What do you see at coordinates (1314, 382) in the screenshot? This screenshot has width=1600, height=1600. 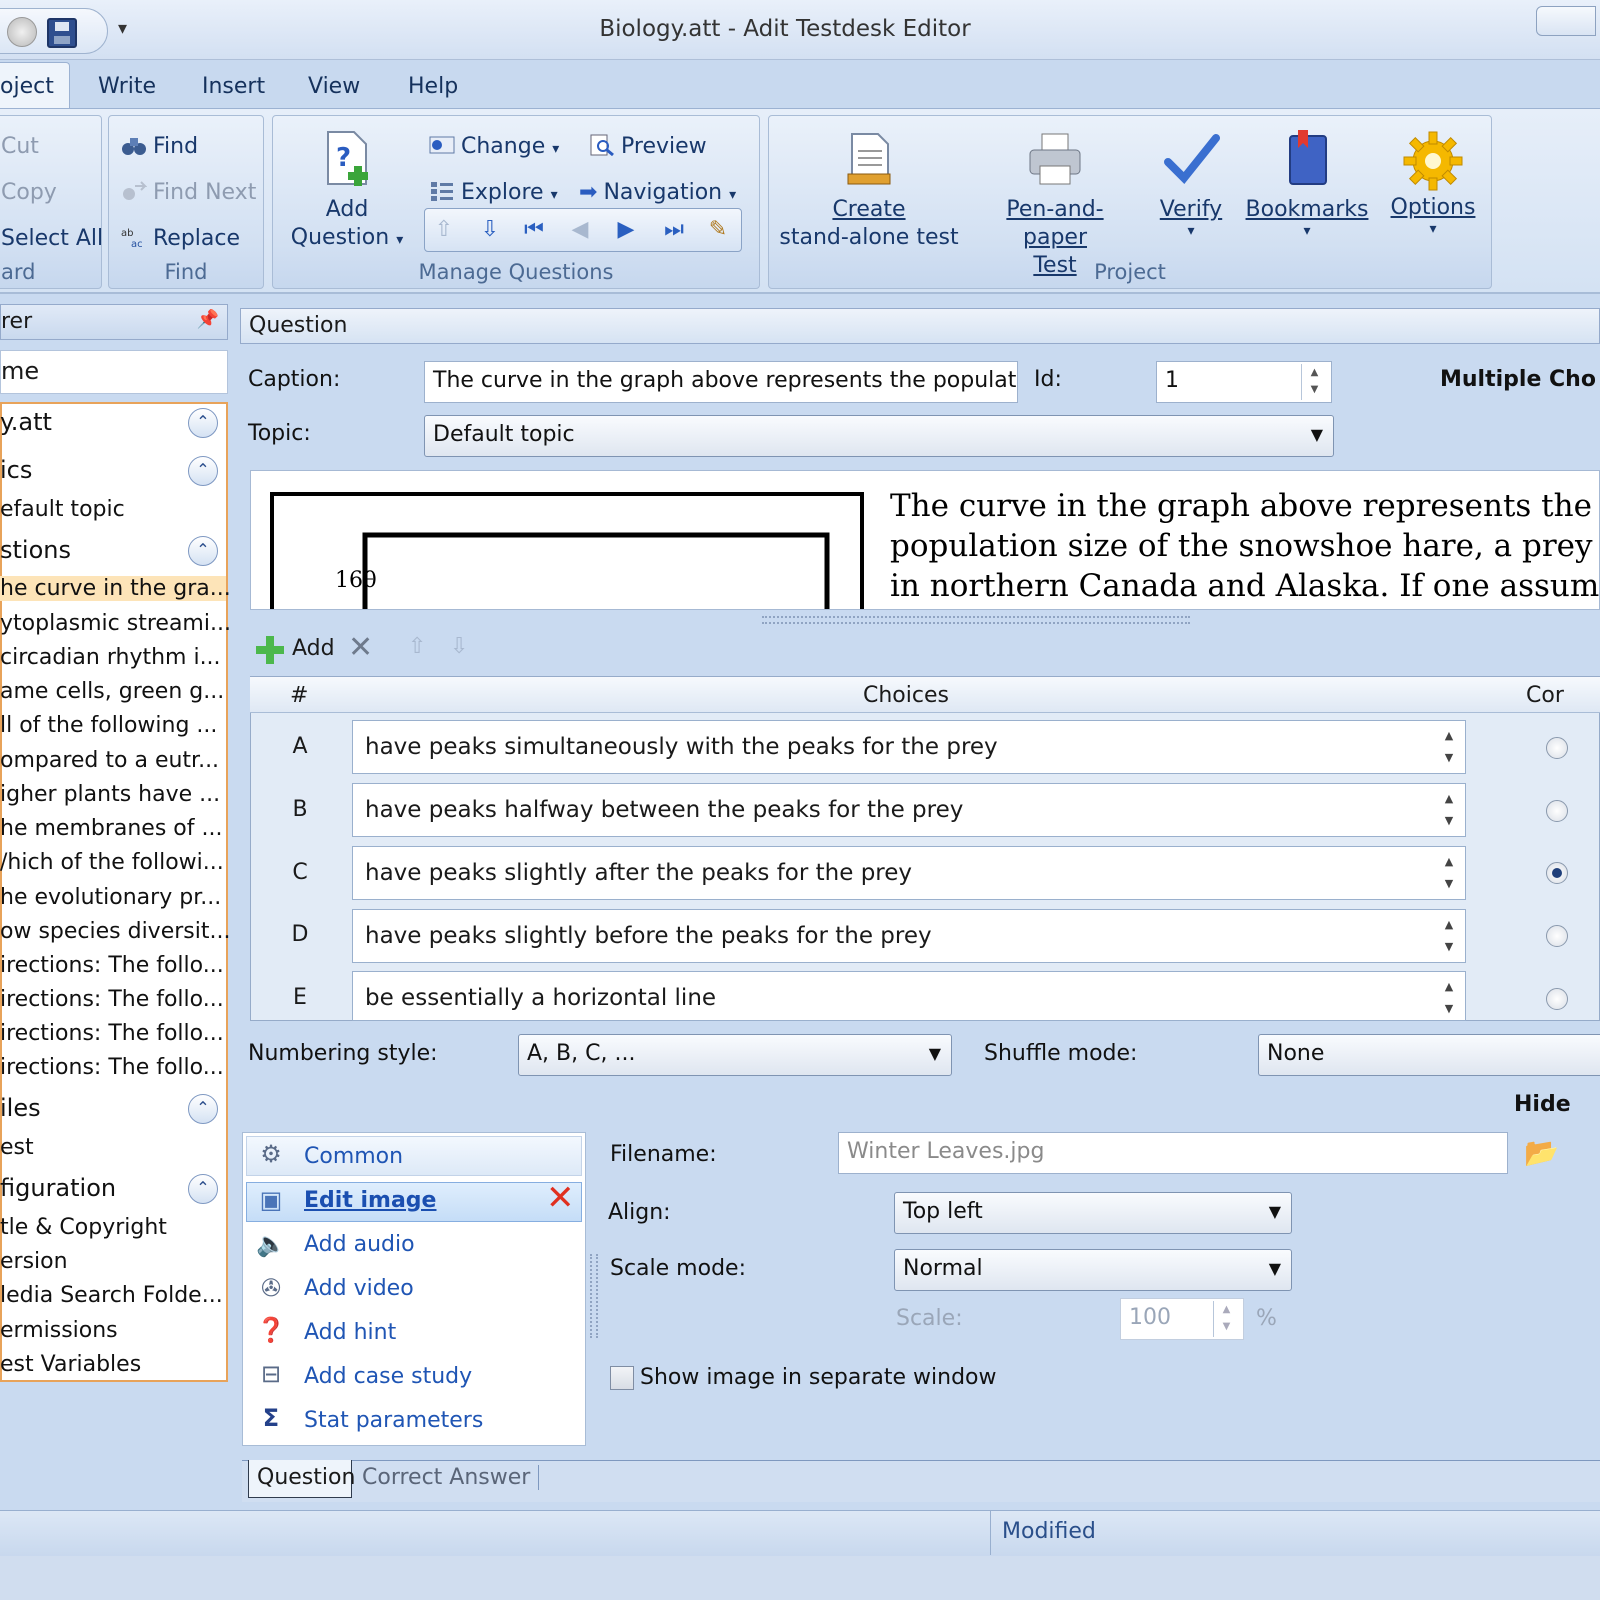 I see `id-spinner: ▲ ▼` at bounding box center [1314, 382].